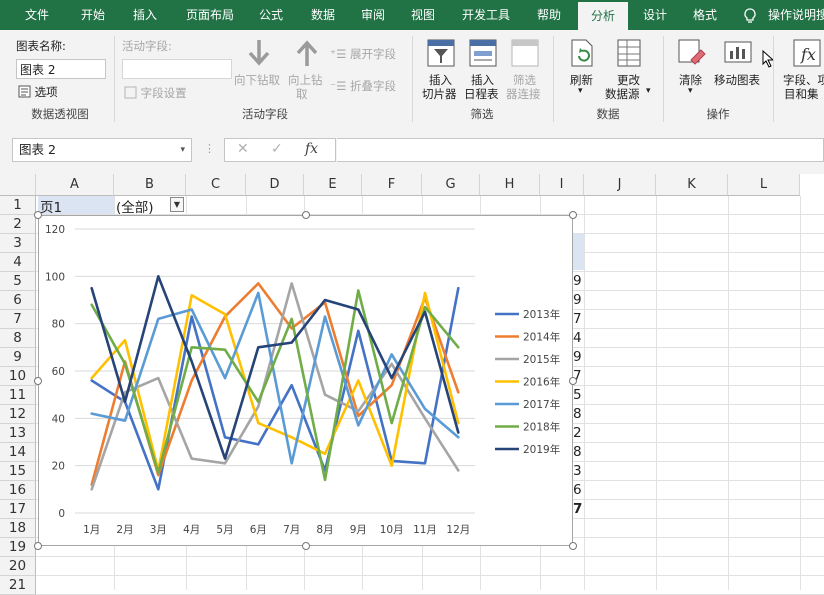 The width and height of the screenshot is (824, 595). I want to click on row-header-9: 9, so click(18, 357).